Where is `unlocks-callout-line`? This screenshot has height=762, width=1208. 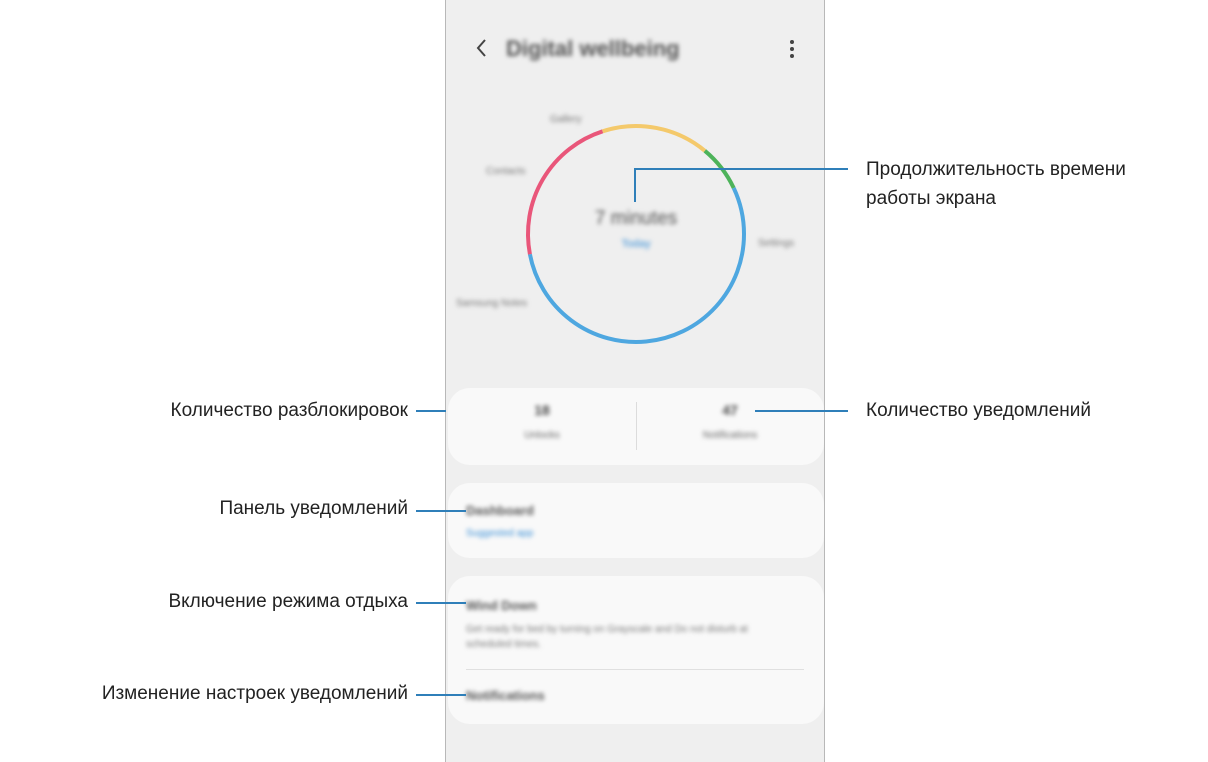
unlocks-callout-line is located at coordinates (431, 411).